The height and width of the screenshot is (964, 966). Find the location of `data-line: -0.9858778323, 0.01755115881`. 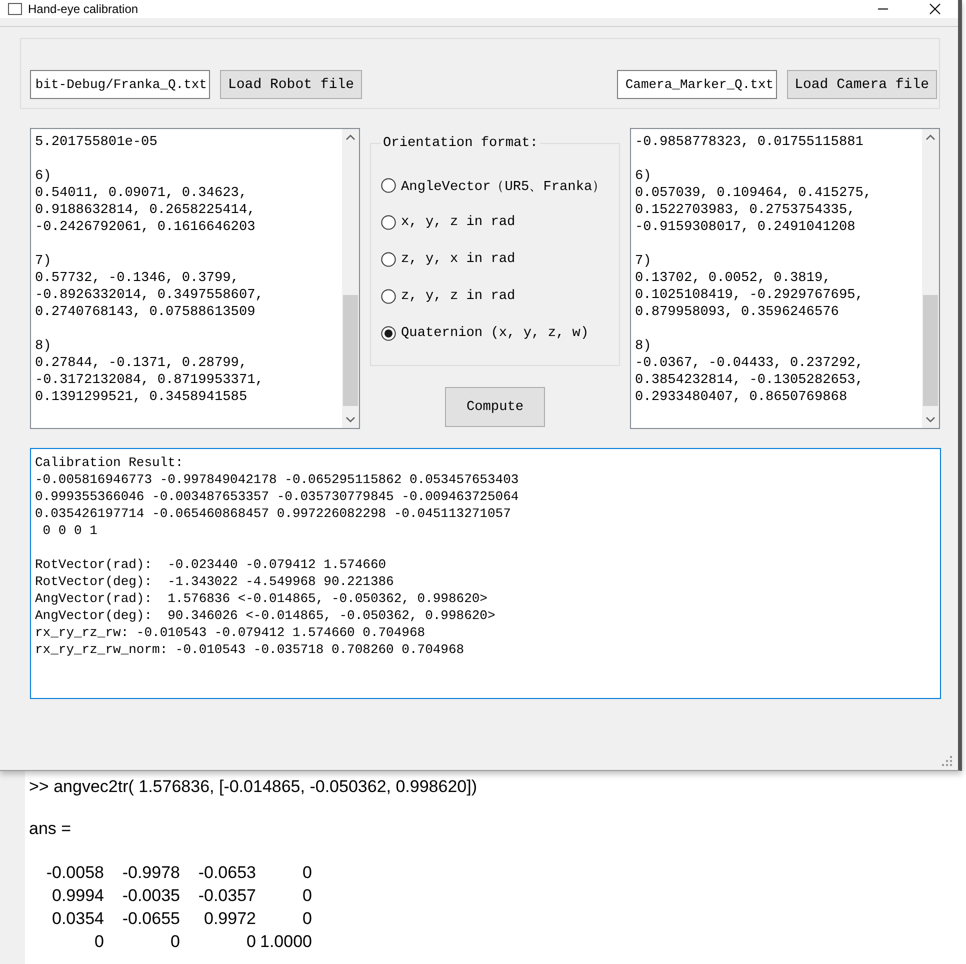

data-line: -0.9858778323, 0.01755115881 is located at coordinates (749, 142).